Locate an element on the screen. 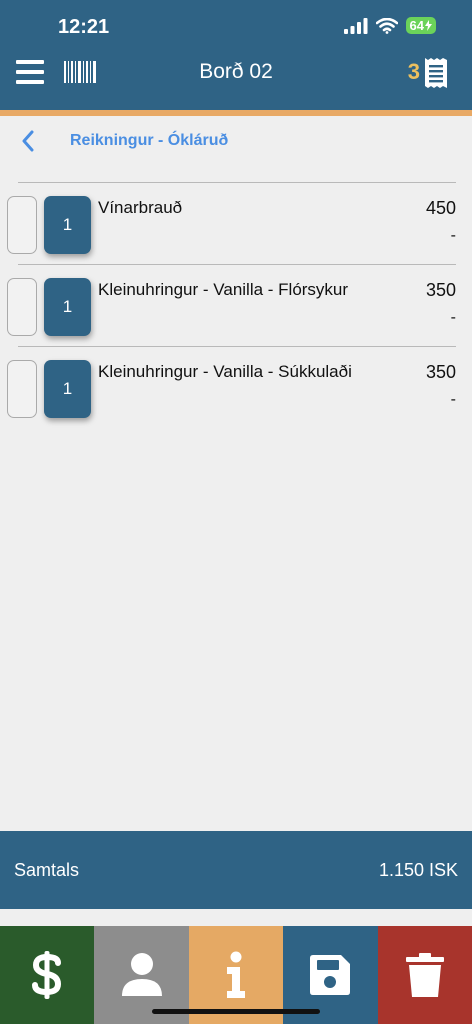  wifi-icon is located at coordinates (386, 25).